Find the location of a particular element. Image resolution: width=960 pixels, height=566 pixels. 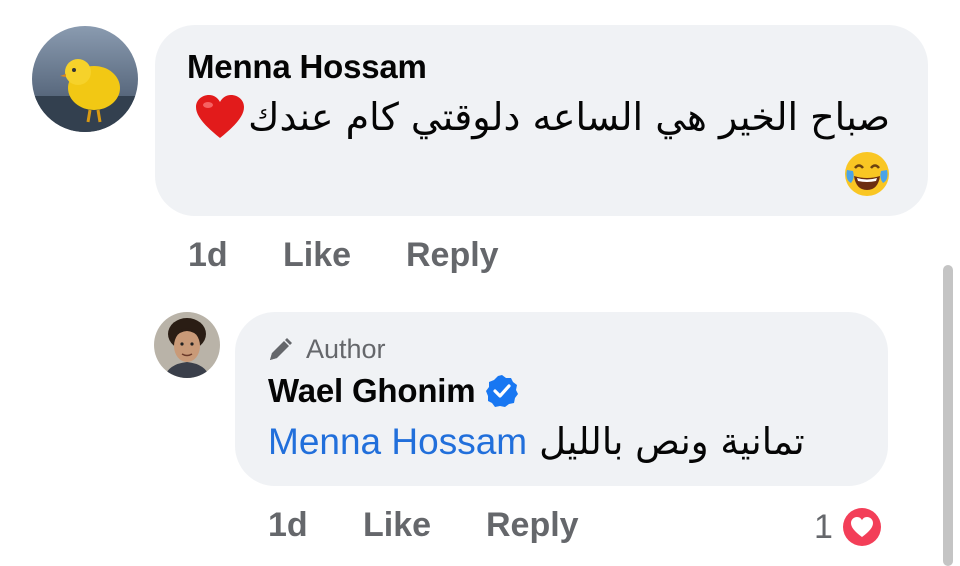

author-badge: Author is located at coordinates (326, 349).